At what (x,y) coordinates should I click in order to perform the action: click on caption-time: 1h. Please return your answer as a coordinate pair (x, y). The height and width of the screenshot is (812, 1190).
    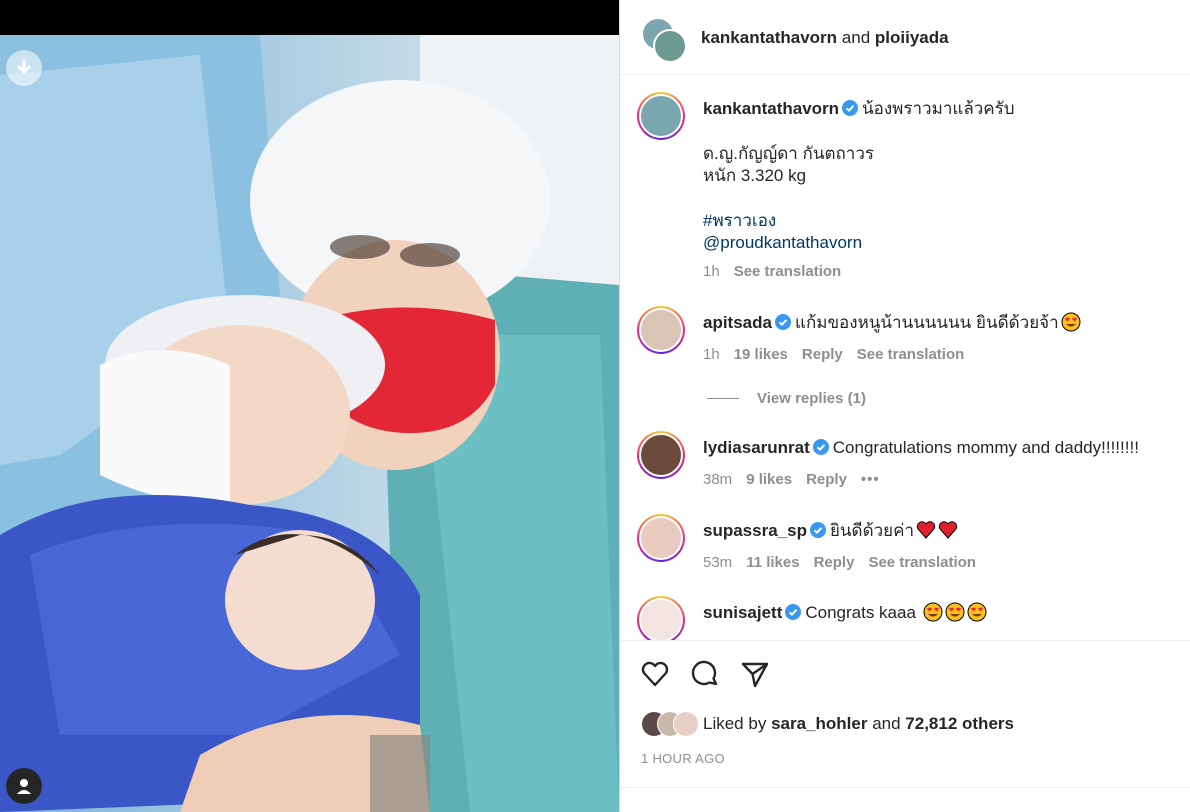
    Looking at the image, I should click on (711, 271).